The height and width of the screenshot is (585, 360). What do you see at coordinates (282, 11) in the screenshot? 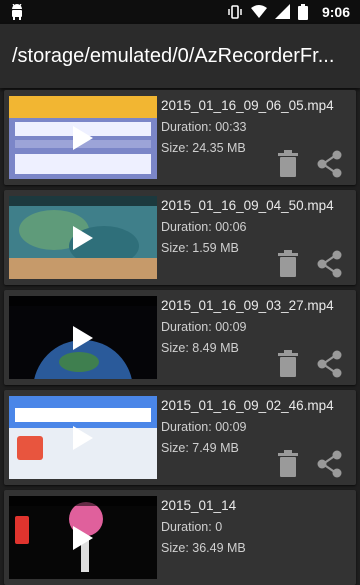
I see `signal-icon` at bounding box center [282, 11].